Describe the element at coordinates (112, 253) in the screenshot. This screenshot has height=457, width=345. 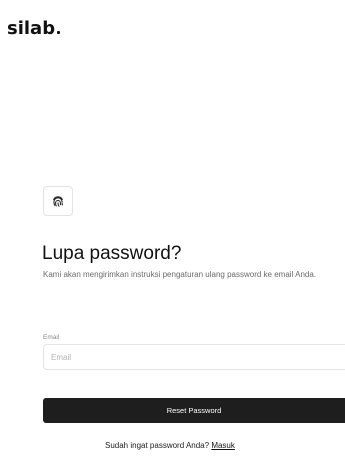
I see `page-title: Lupa password?` at that location.